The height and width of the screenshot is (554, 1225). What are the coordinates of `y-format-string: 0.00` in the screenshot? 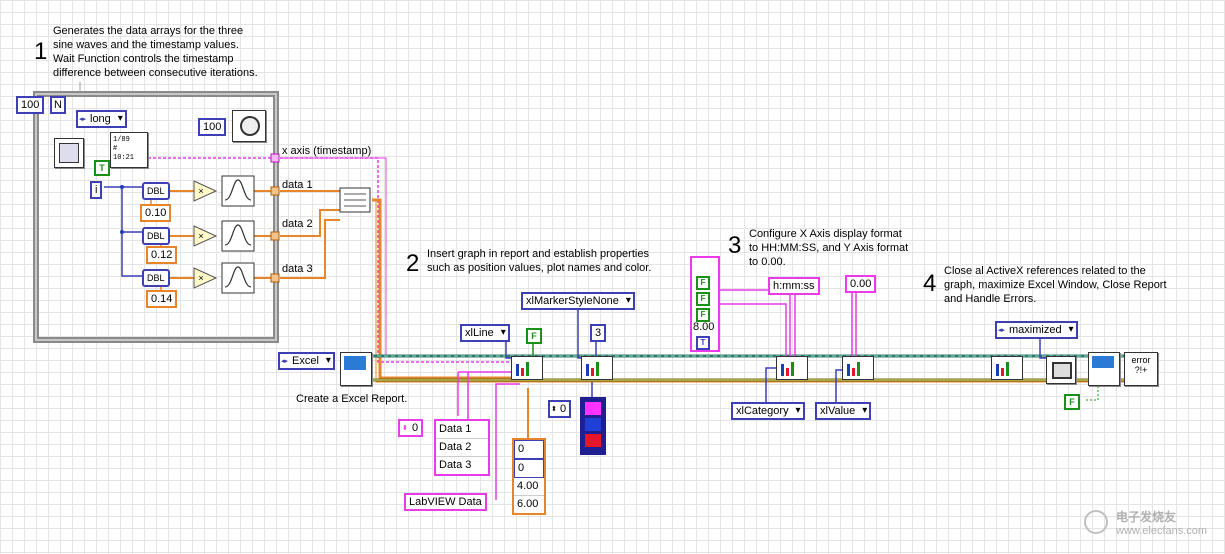 It's located at (861, 284).